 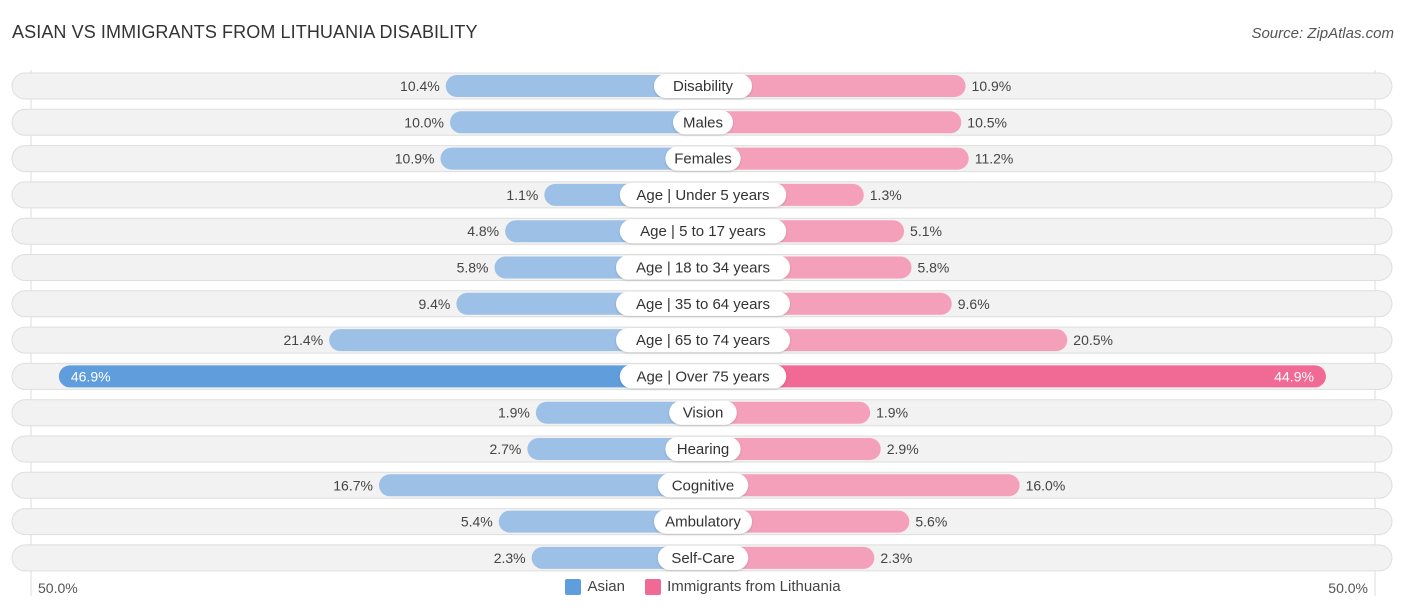 I want to click on category-label: Cognitive, so click(x=703, y=485).